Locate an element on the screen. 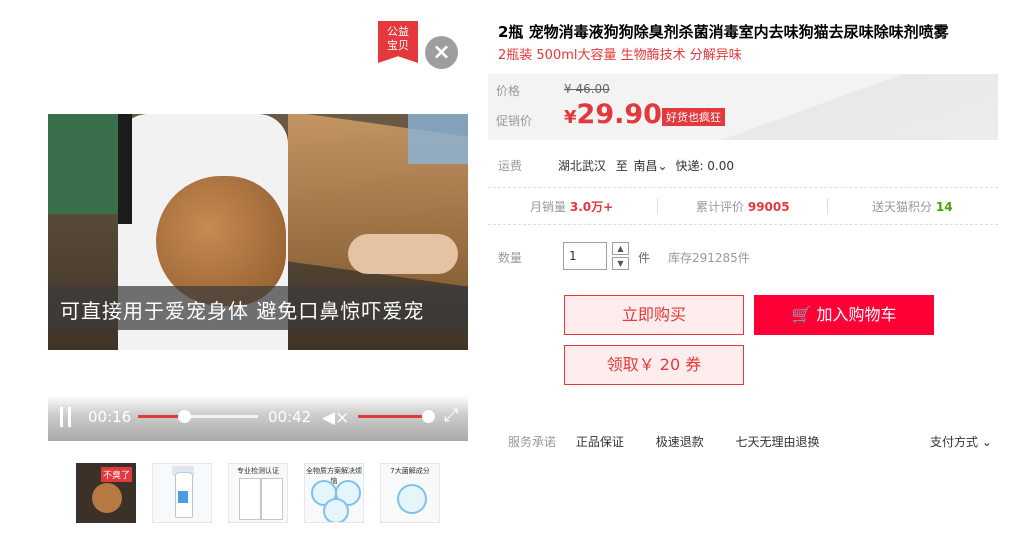 The width and height of the screenshot is (1013, 553). service-item: 七天无理由退换 is located at coordinates (778, 442).